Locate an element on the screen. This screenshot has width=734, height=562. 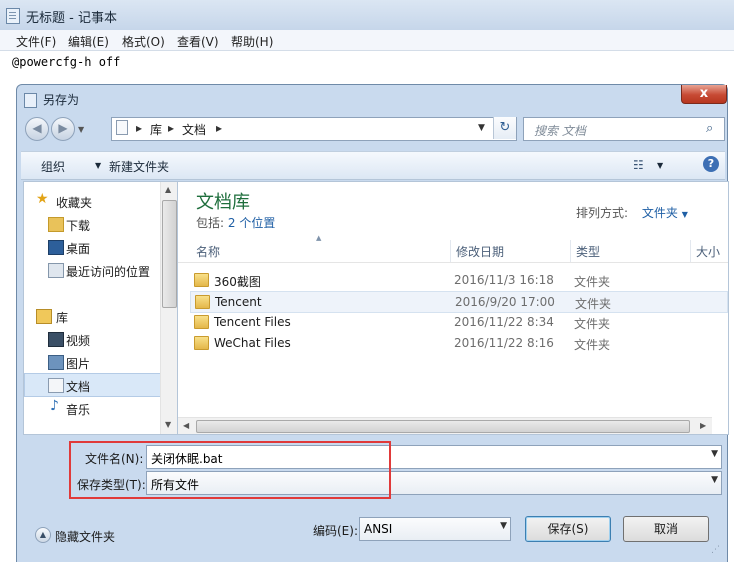
includes-label: 包括: is located at coordinates (210, 223).